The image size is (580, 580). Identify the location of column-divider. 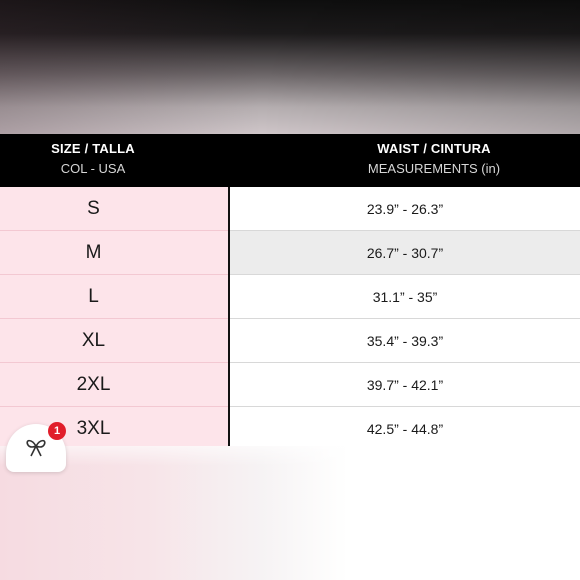
(229, 316).